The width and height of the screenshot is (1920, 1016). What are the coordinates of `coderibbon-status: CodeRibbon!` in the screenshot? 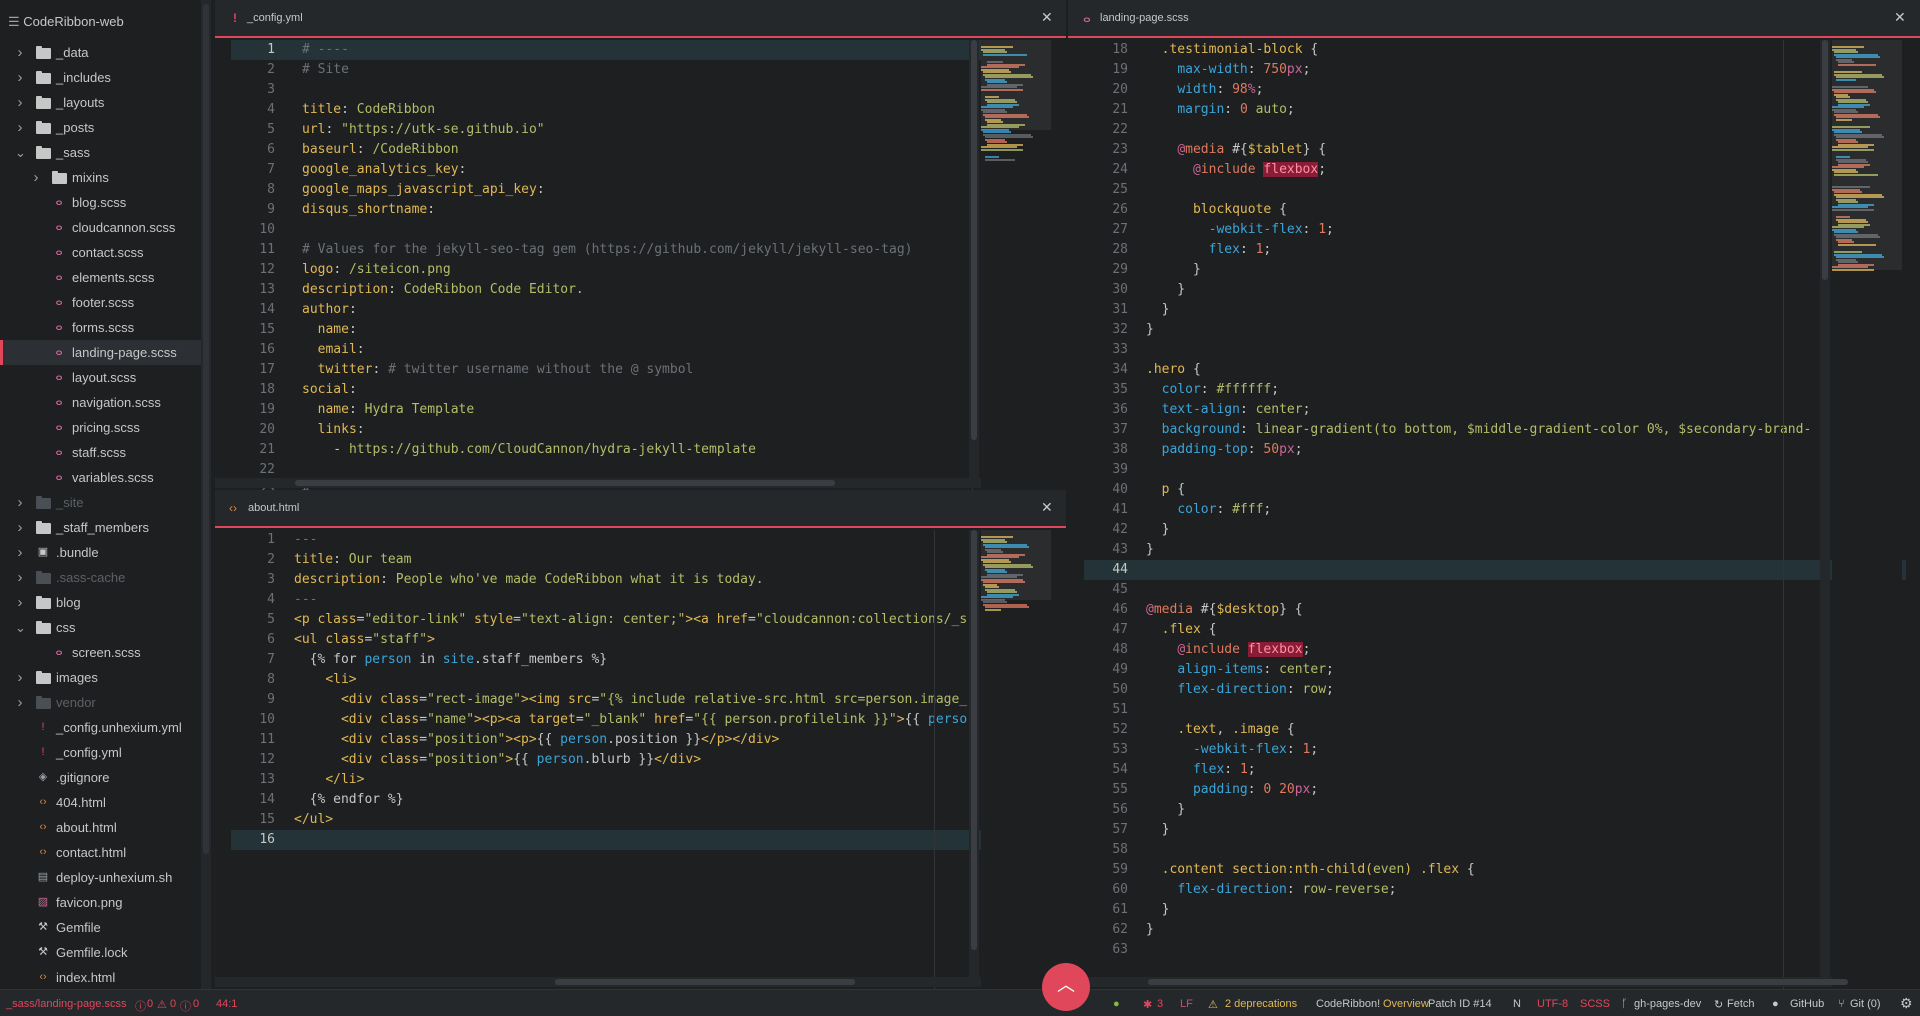 It's located at (1348, 1004).